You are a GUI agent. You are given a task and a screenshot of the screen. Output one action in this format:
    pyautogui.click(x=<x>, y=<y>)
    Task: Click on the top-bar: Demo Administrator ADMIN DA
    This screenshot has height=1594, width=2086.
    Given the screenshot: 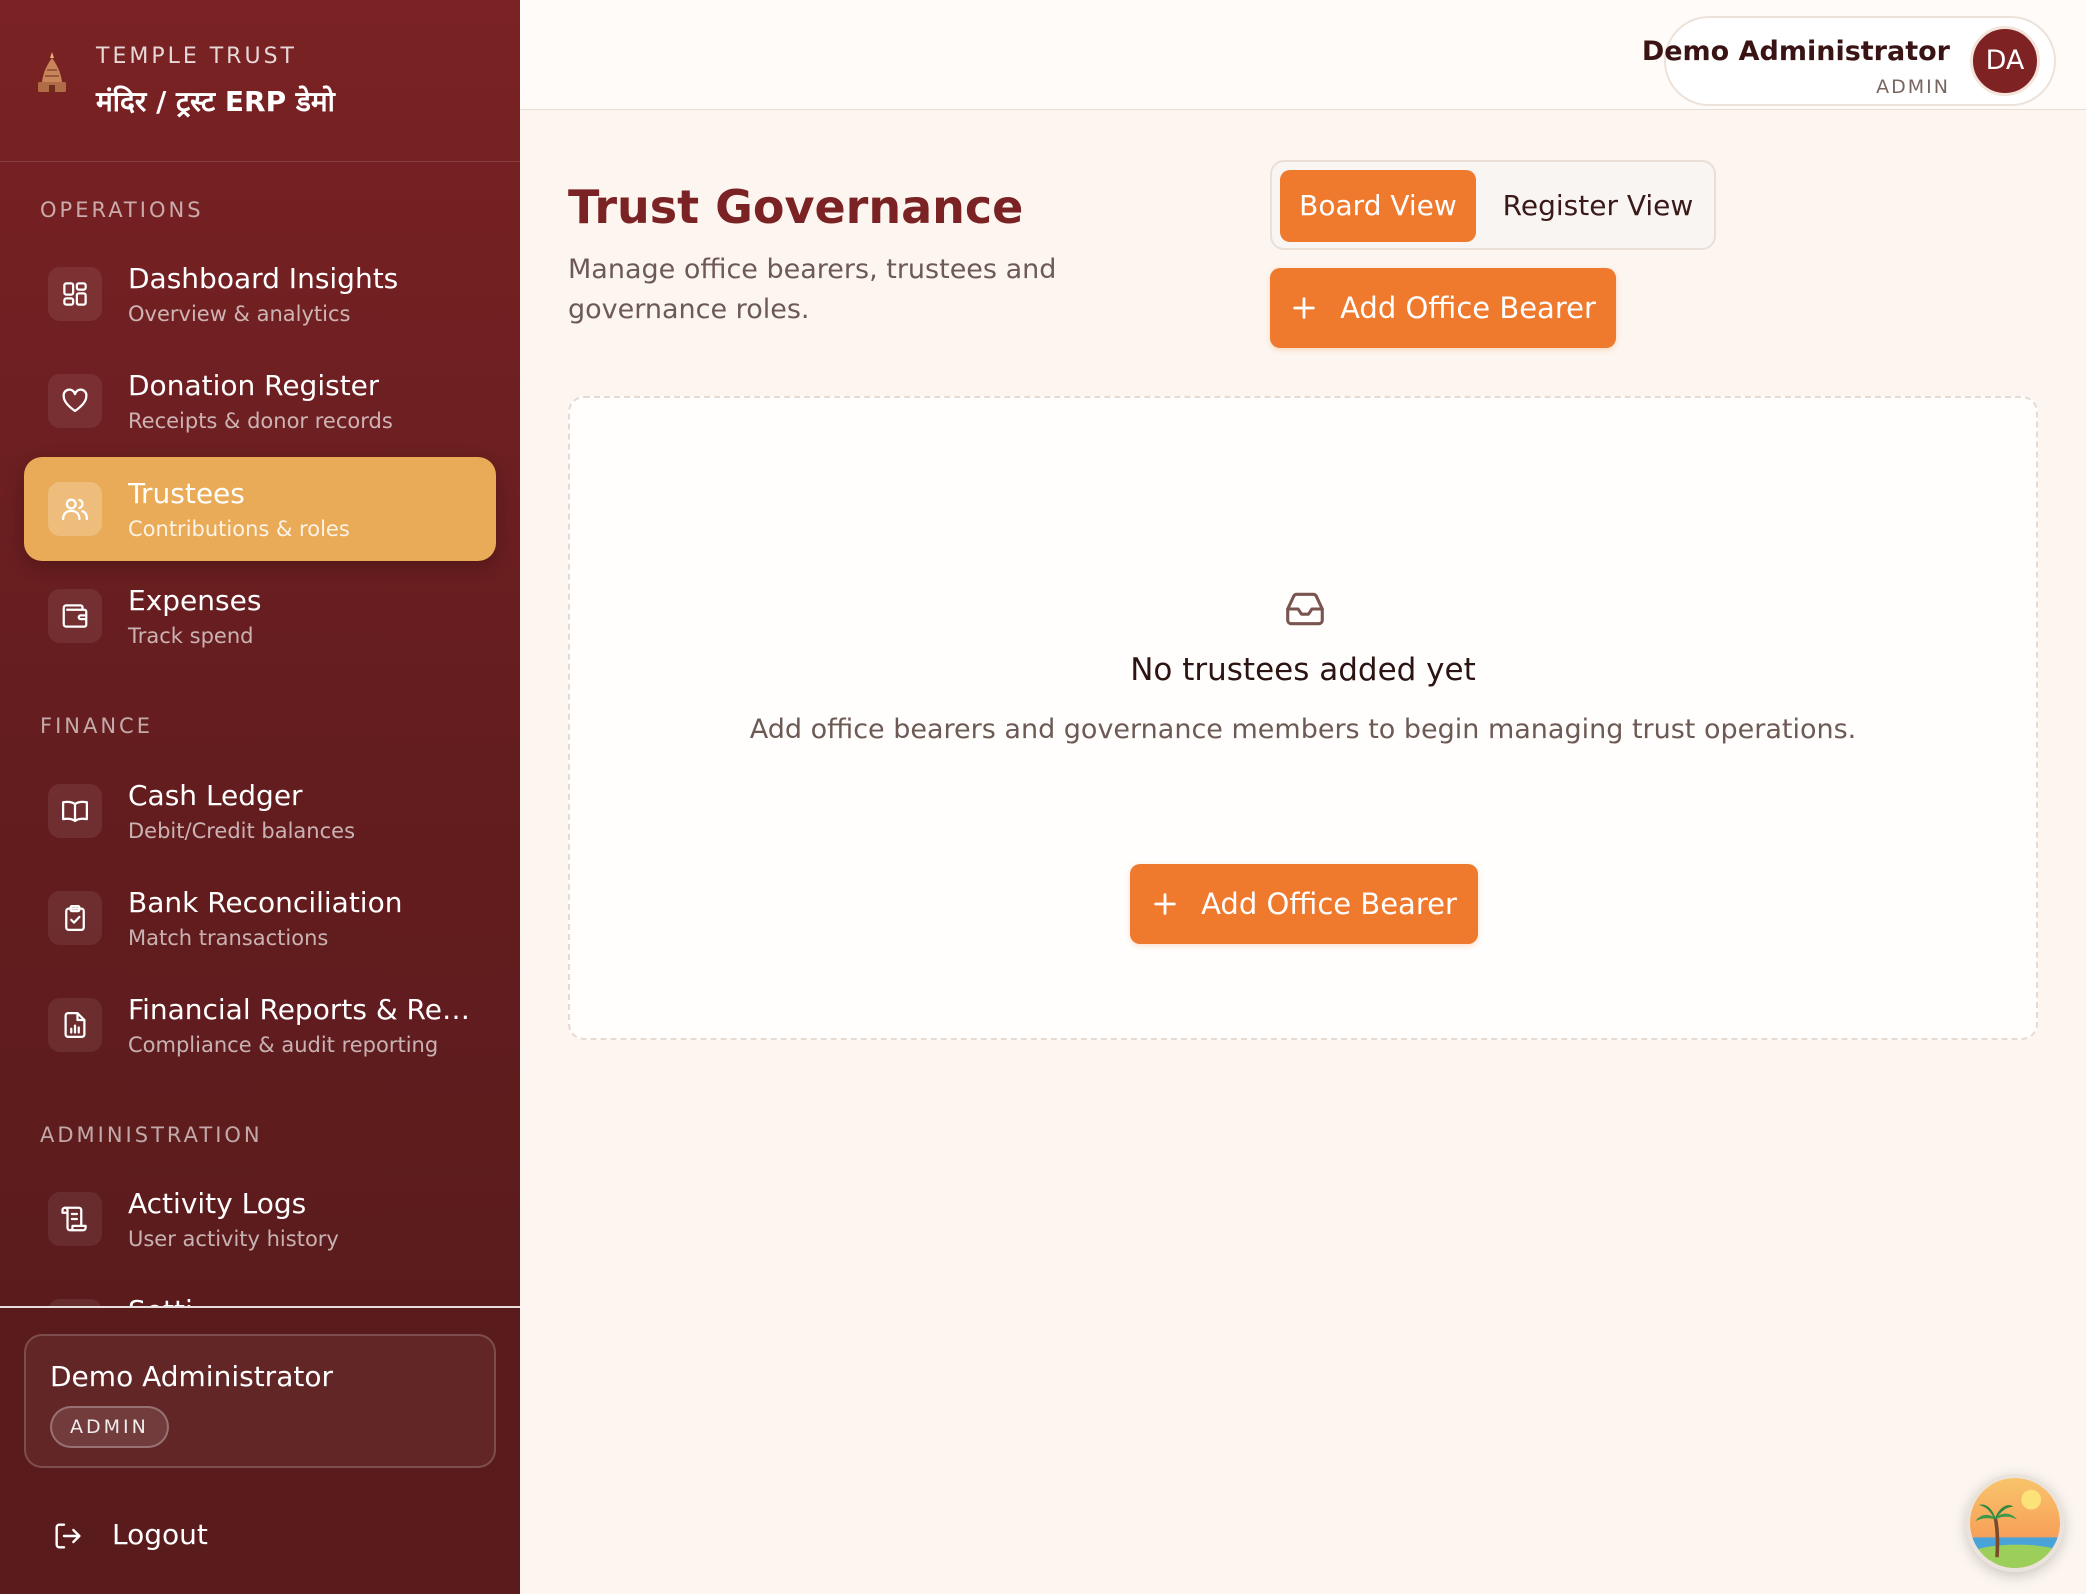 What is the action you would take?
    pyautogui.click(x=1303, y=55)
    